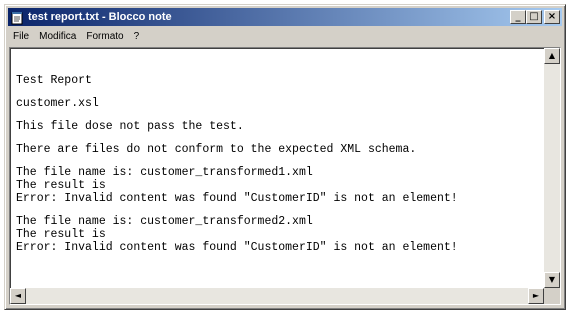  Describe the element at coordinates (552, 296) in the screenshot. I see `size-grip` at that location.